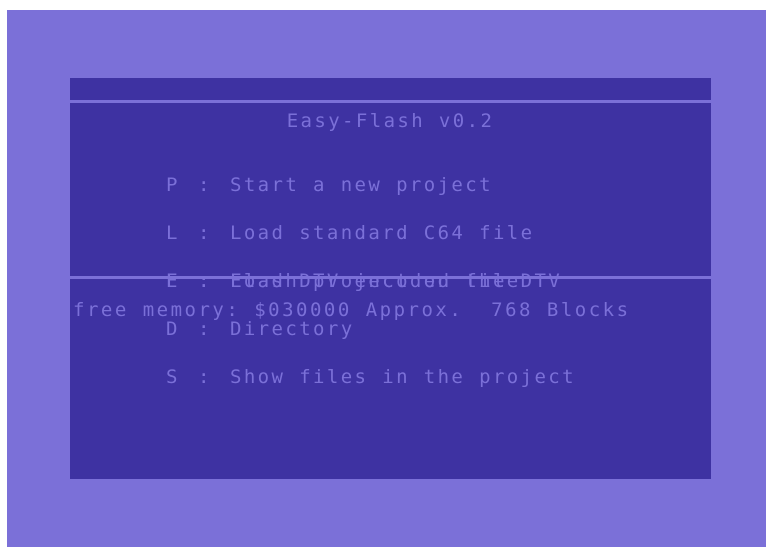  I want to click on menu-item-load-c64: L : Load standard C64 file, so click(371, 233).